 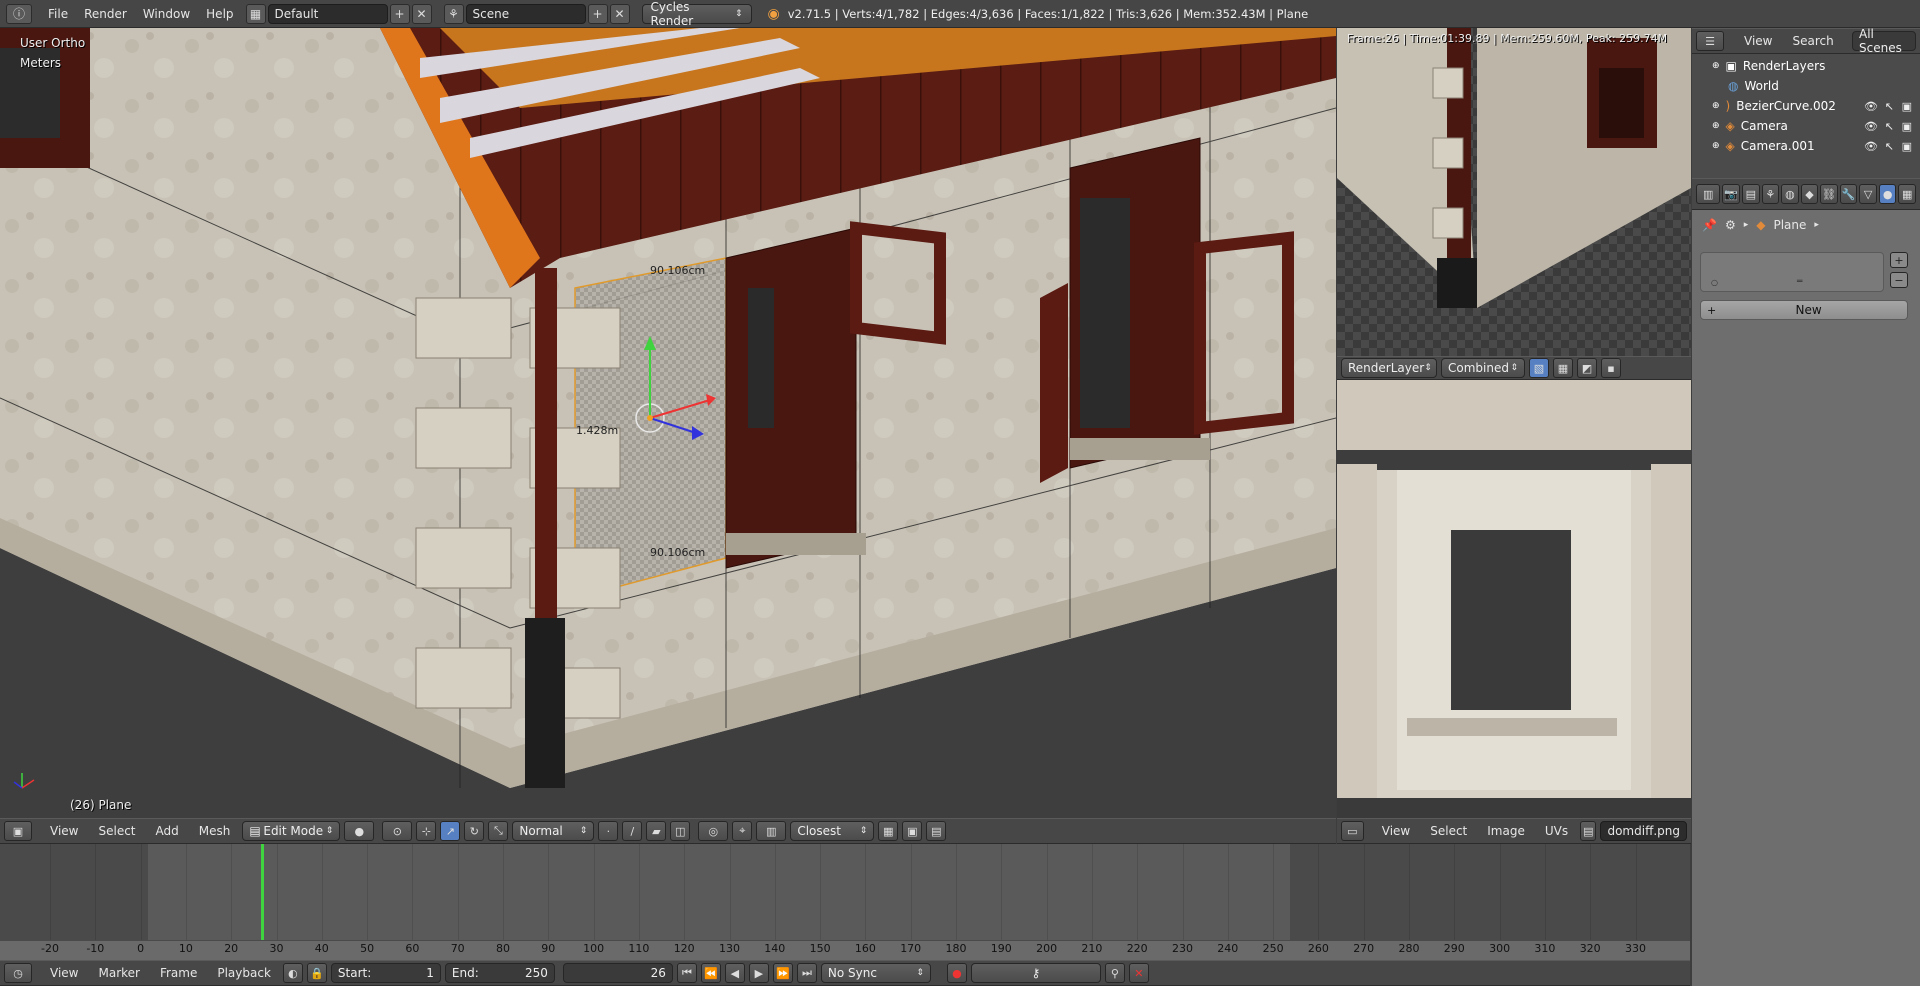 What do you see at coordinates (1448, 831) in the screenshot?
I see `menu-select: Select` at bounding box center [1448, 831].